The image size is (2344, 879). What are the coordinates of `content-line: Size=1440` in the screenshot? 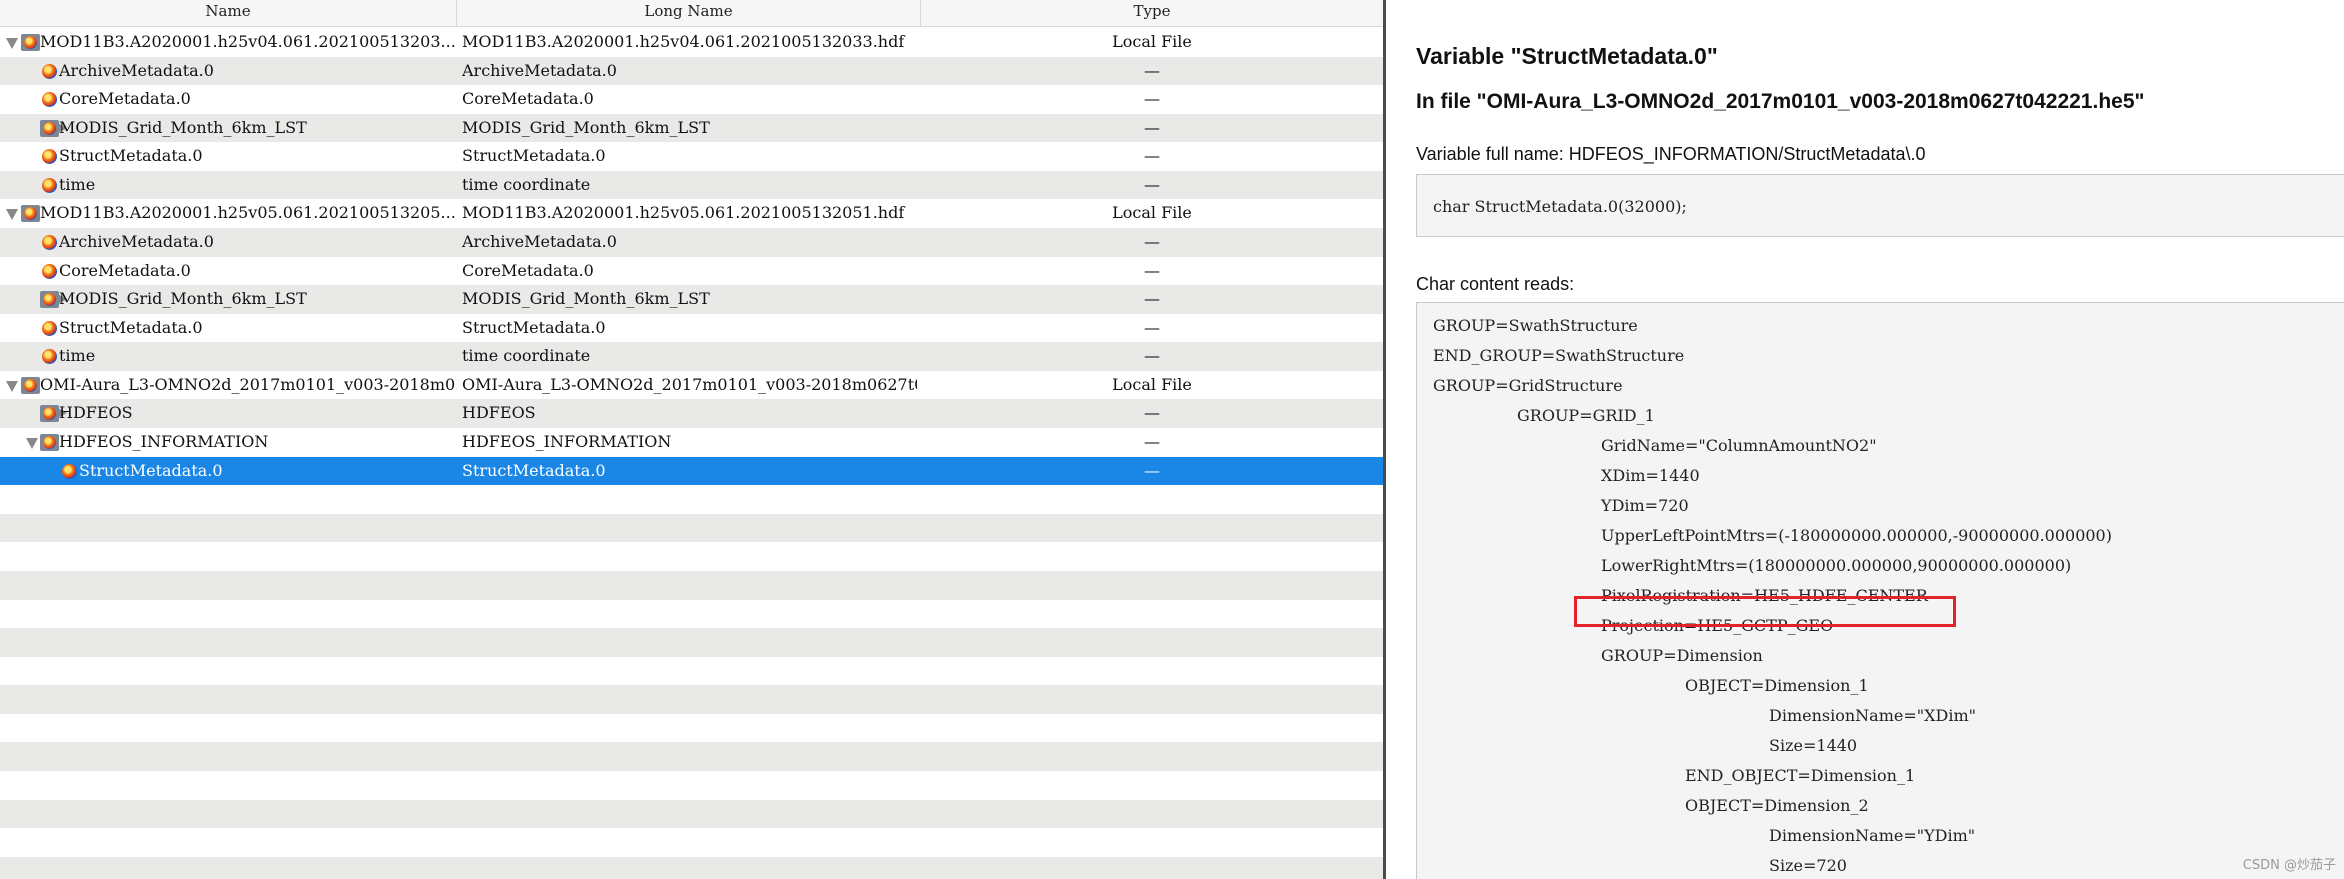 It's located at (1813, 745).